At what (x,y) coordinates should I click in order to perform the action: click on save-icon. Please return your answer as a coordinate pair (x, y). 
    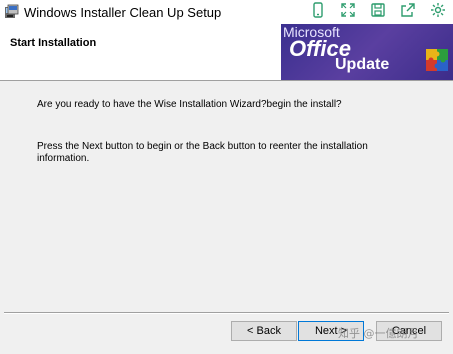
    Looking at the image, I should click on (378, 10).